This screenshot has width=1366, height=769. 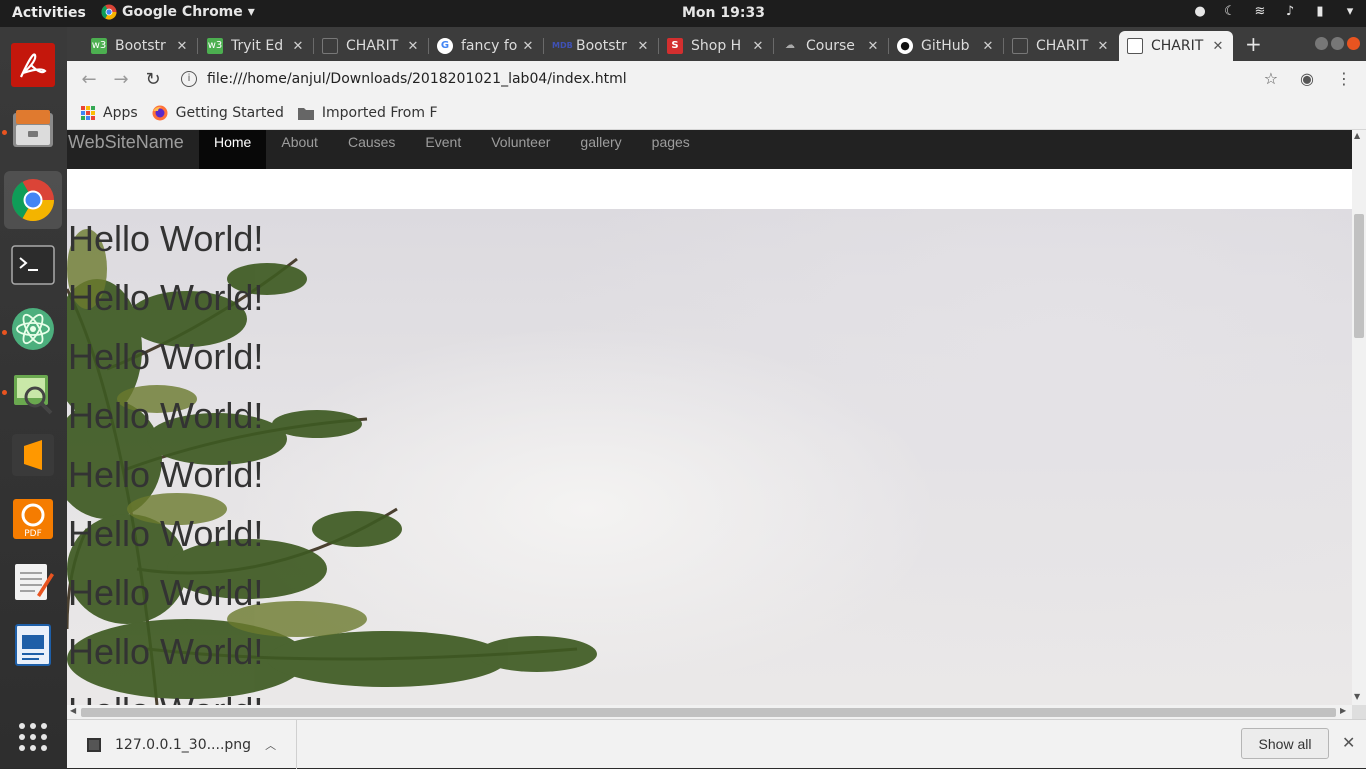 What do you see at coordinates (33, 581) in the screenshot?
I see `text-editor-icon` at bounding box center [33, 581].